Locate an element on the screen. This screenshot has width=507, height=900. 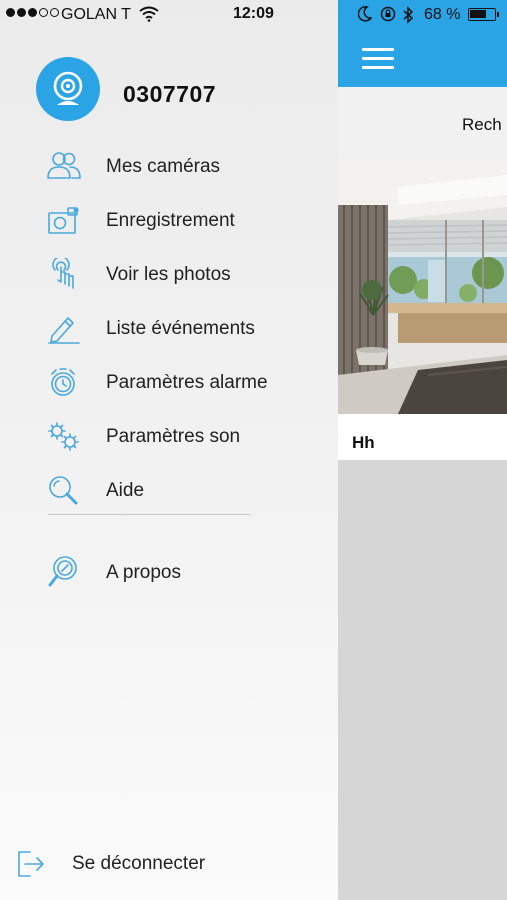
device-profile: 0307707 is located at coordinates (126, 89).